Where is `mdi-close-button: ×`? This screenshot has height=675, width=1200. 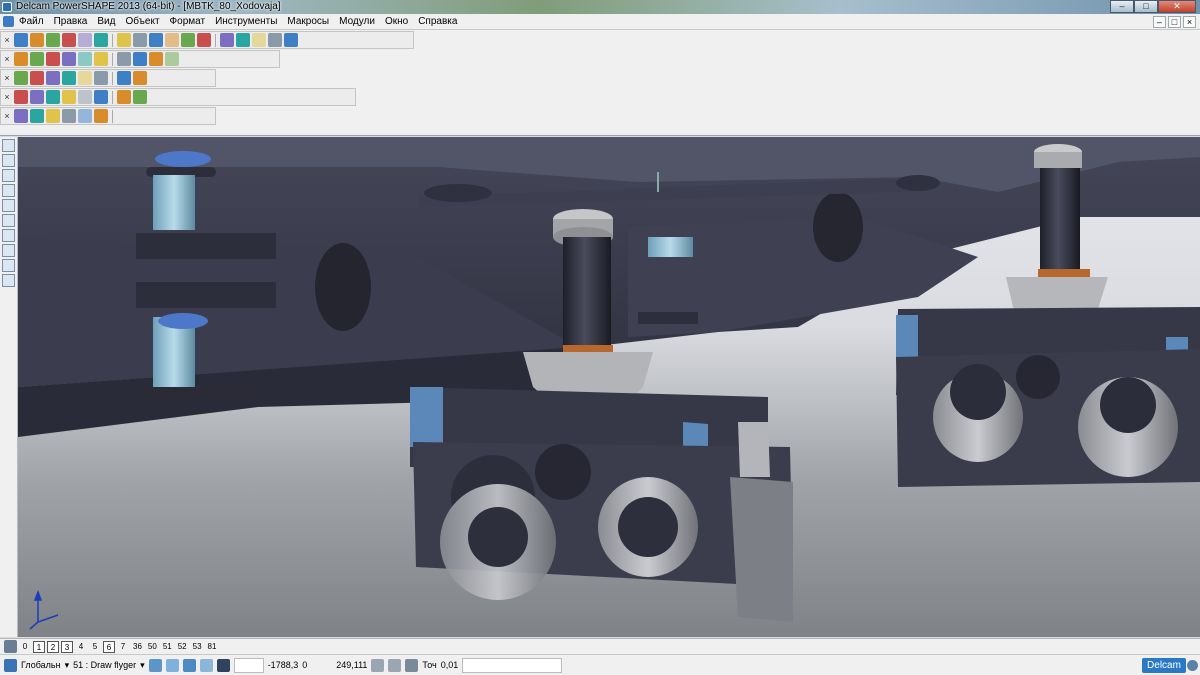 mdi-close-button: × is located at coordinates (1189, 22).